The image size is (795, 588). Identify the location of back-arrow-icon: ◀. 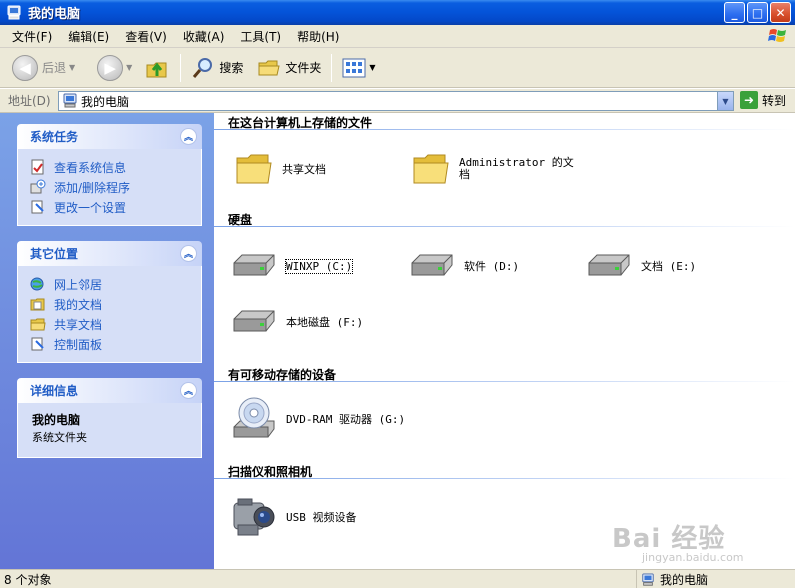
(25, 67).